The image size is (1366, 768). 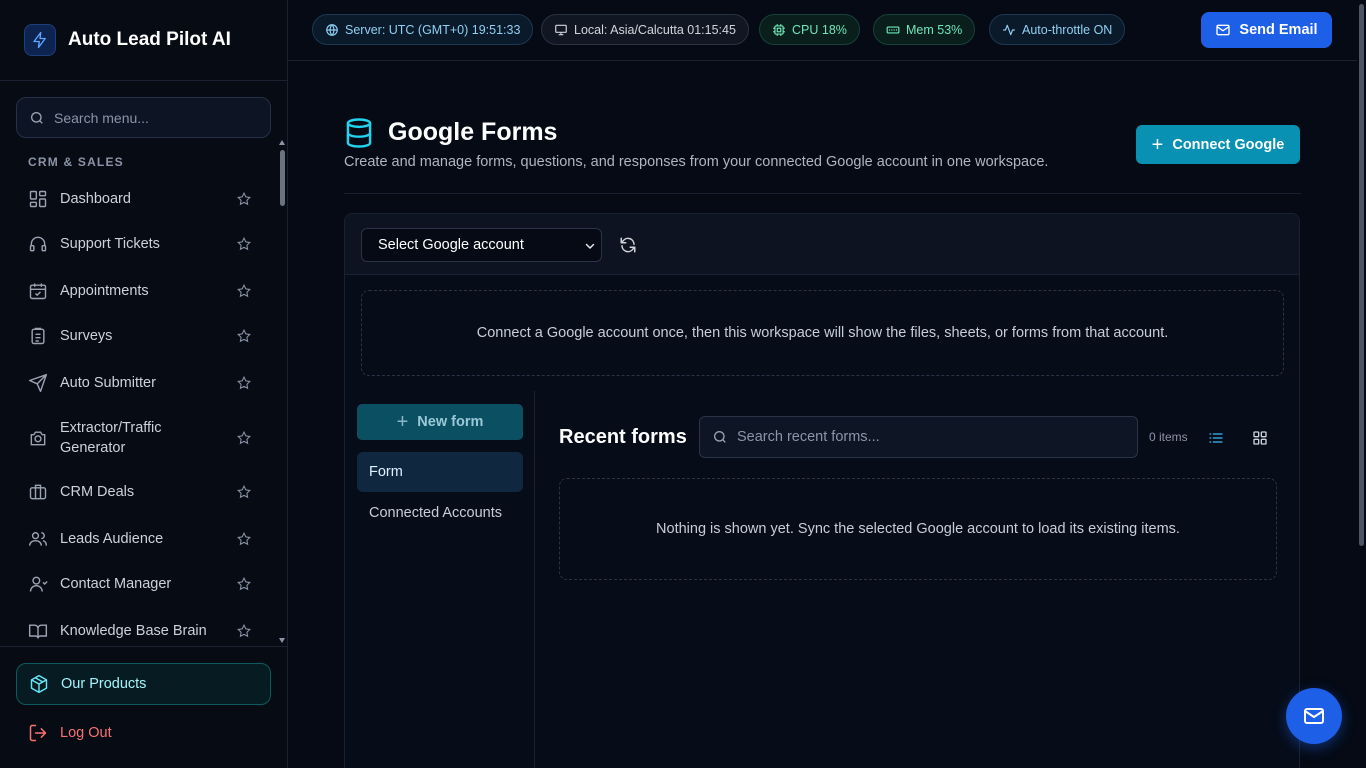 What do you see at coordinates (139, 199) in the screenshot?
I see `sidebar-item-dashboard: Dashboard` at bounding box center [139, 199].